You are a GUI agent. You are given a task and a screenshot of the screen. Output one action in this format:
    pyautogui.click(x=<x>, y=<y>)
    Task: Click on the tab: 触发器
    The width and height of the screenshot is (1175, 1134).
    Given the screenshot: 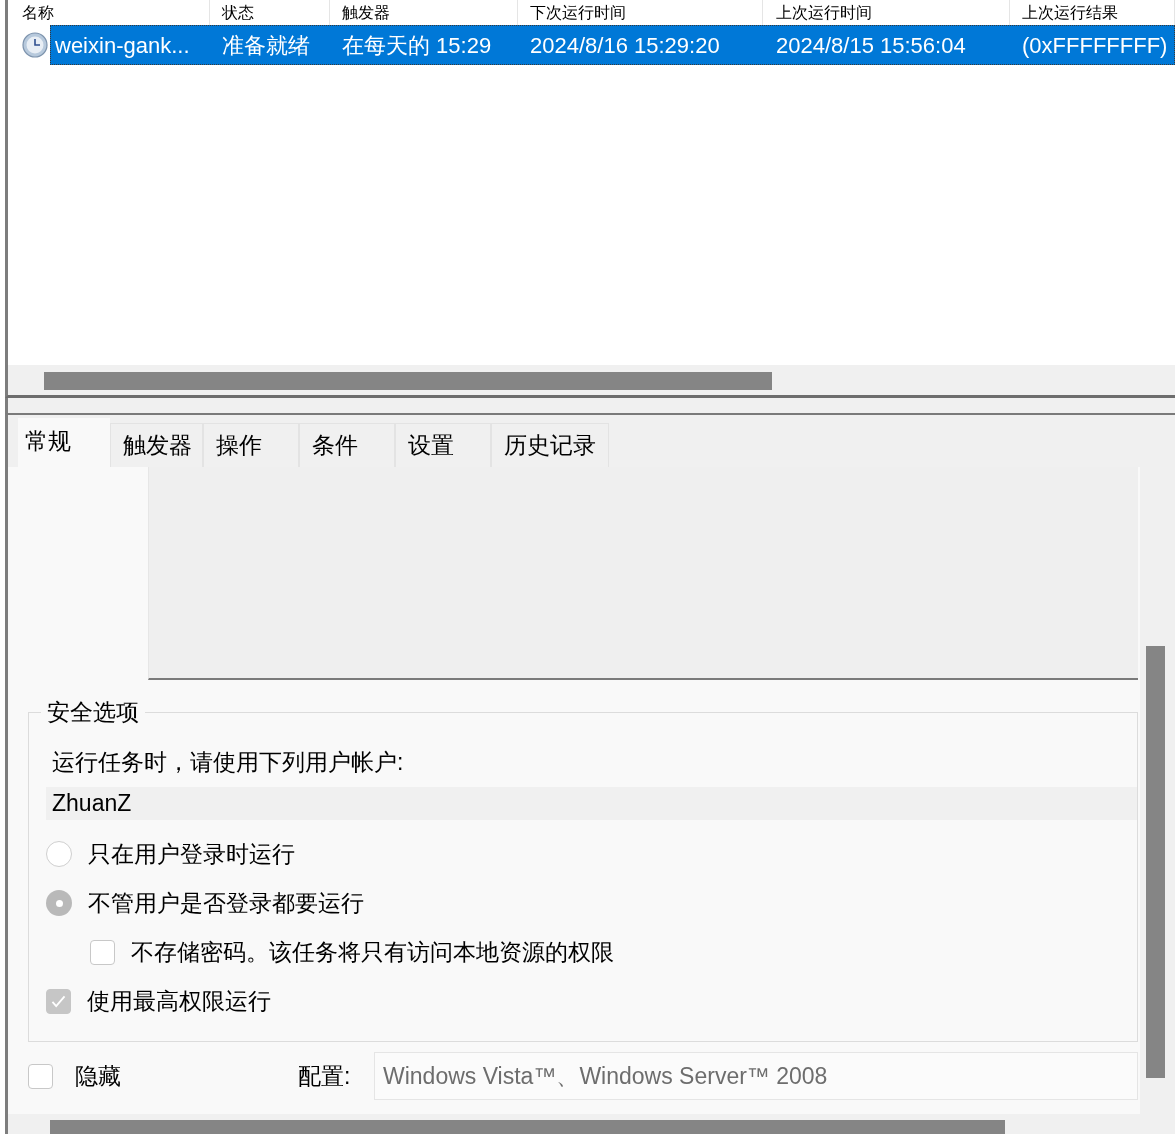 What is the action you would take?
    pyautogui.click(x=156, y=445)
    